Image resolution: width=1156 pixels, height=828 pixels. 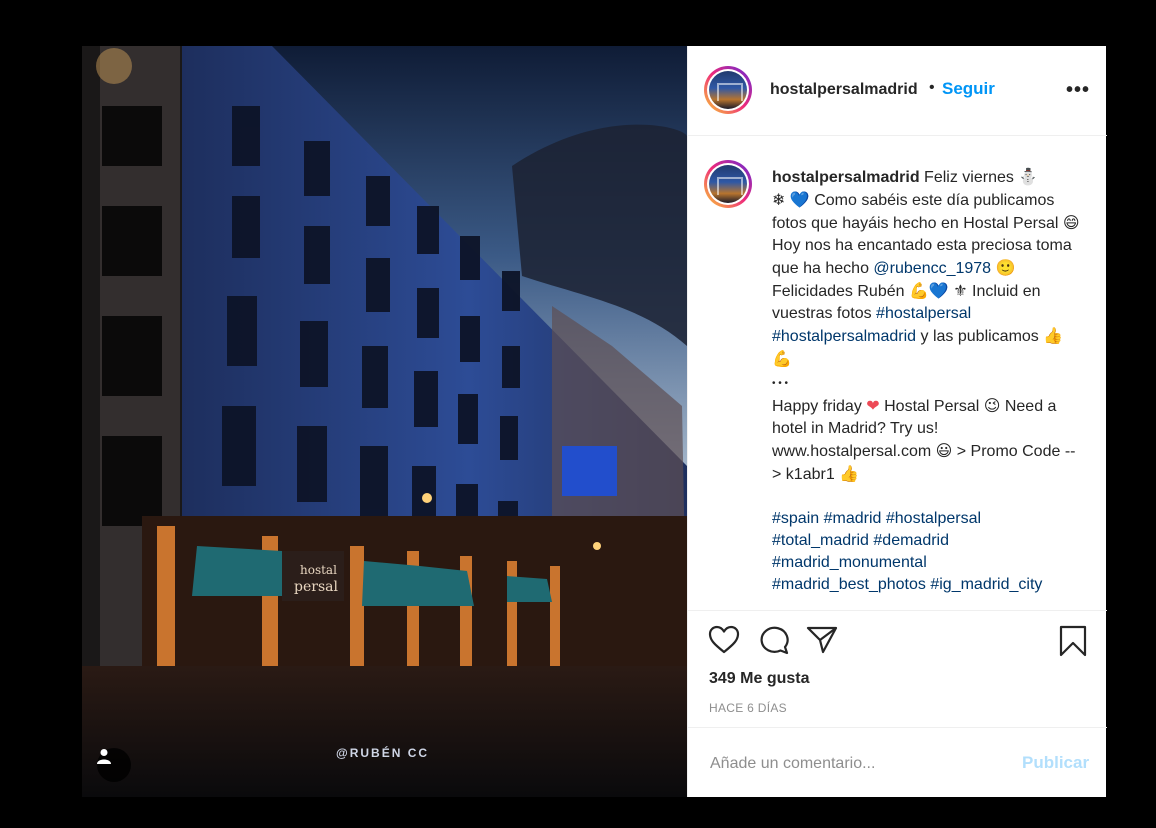 What do you see at coordinates (840, 291) in the screenshot?
I see `caption-text: Felicidades Rubén` at bounding box center [840, 291].